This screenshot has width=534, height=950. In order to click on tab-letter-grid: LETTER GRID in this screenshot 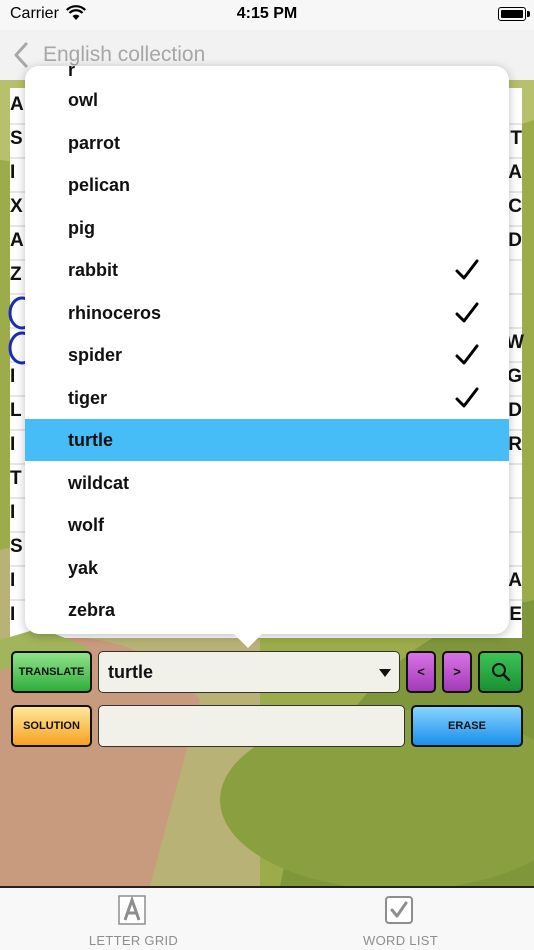, I will do `click(133, 919)`.